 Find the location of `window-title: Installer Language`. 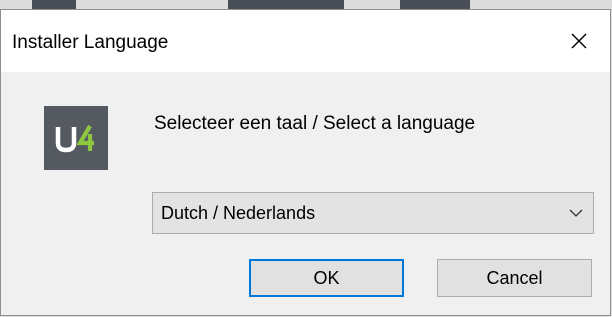

window-title: Installer Language is located at coordinates (90, 42).